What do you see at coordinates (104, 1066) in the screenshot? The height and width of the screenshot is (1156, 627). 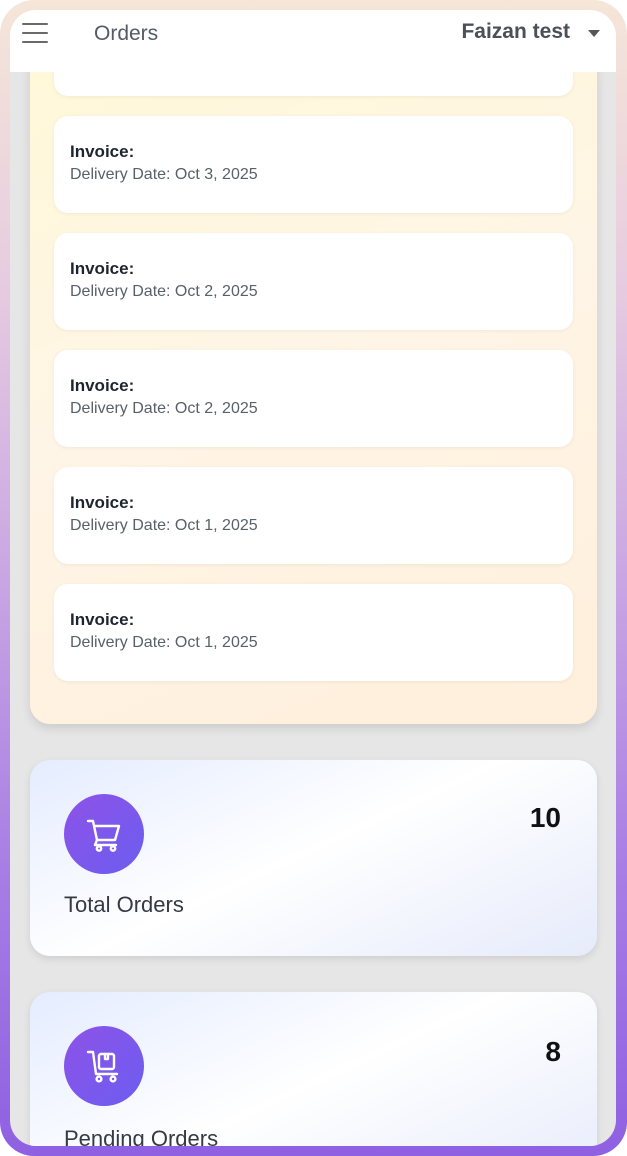 I see `cart-box-icon` at bounding box center [104, 1066].